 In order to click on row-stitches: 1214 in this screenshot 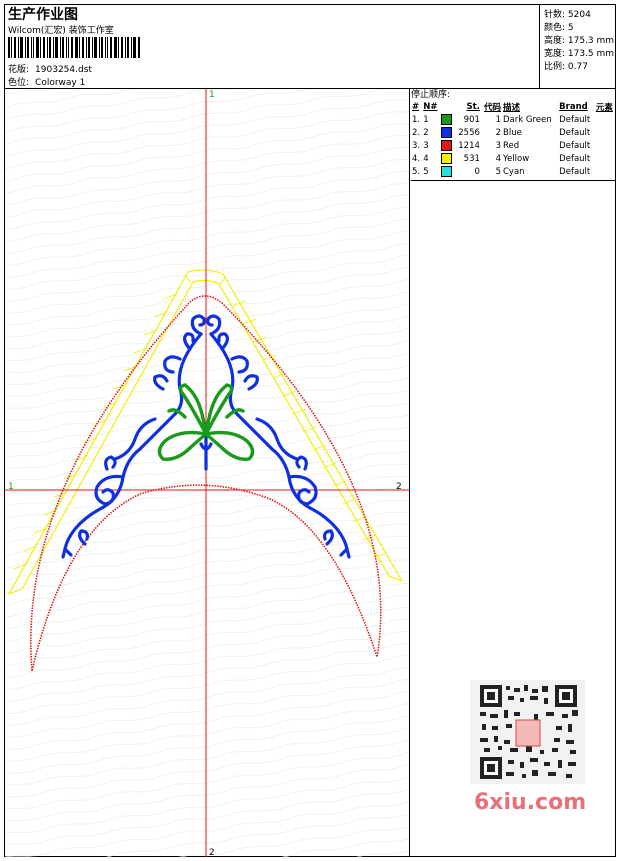, I will do `click(469, 145)`.